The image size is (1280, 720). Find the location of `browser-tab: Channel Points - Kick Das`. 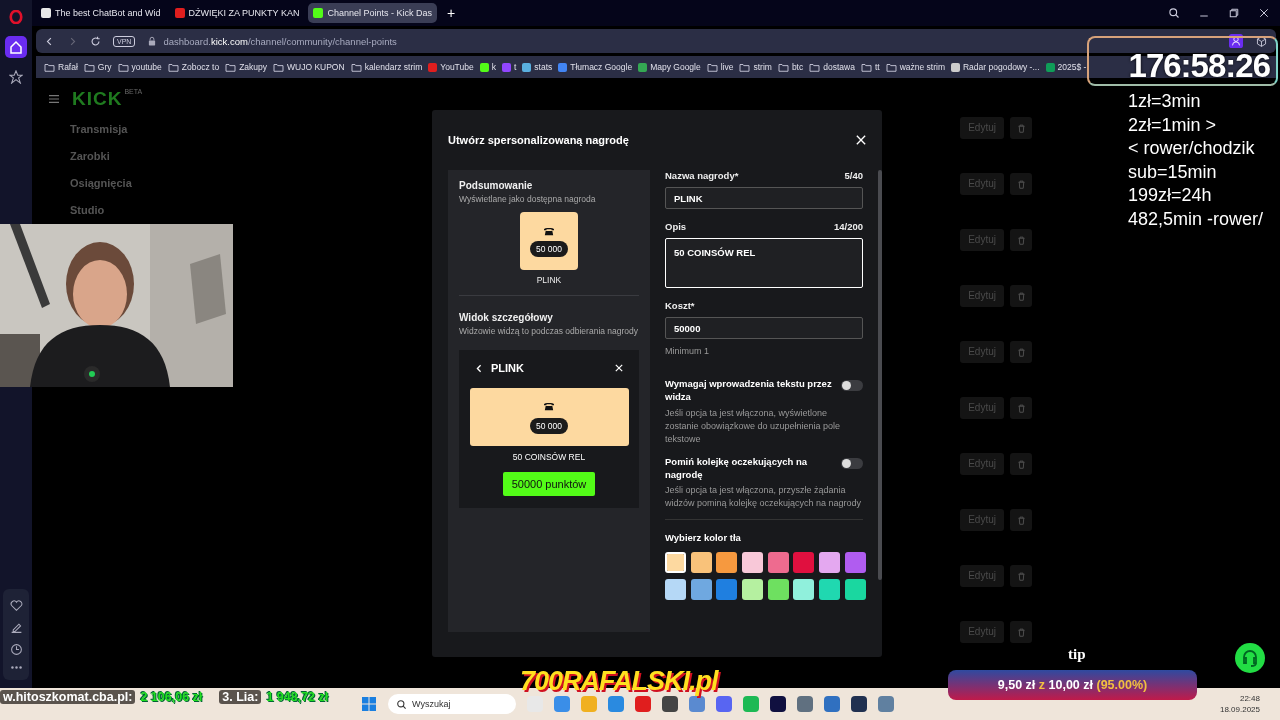

browser-tab: Channel Points - Kick Das is located at coordinates (372, 13).